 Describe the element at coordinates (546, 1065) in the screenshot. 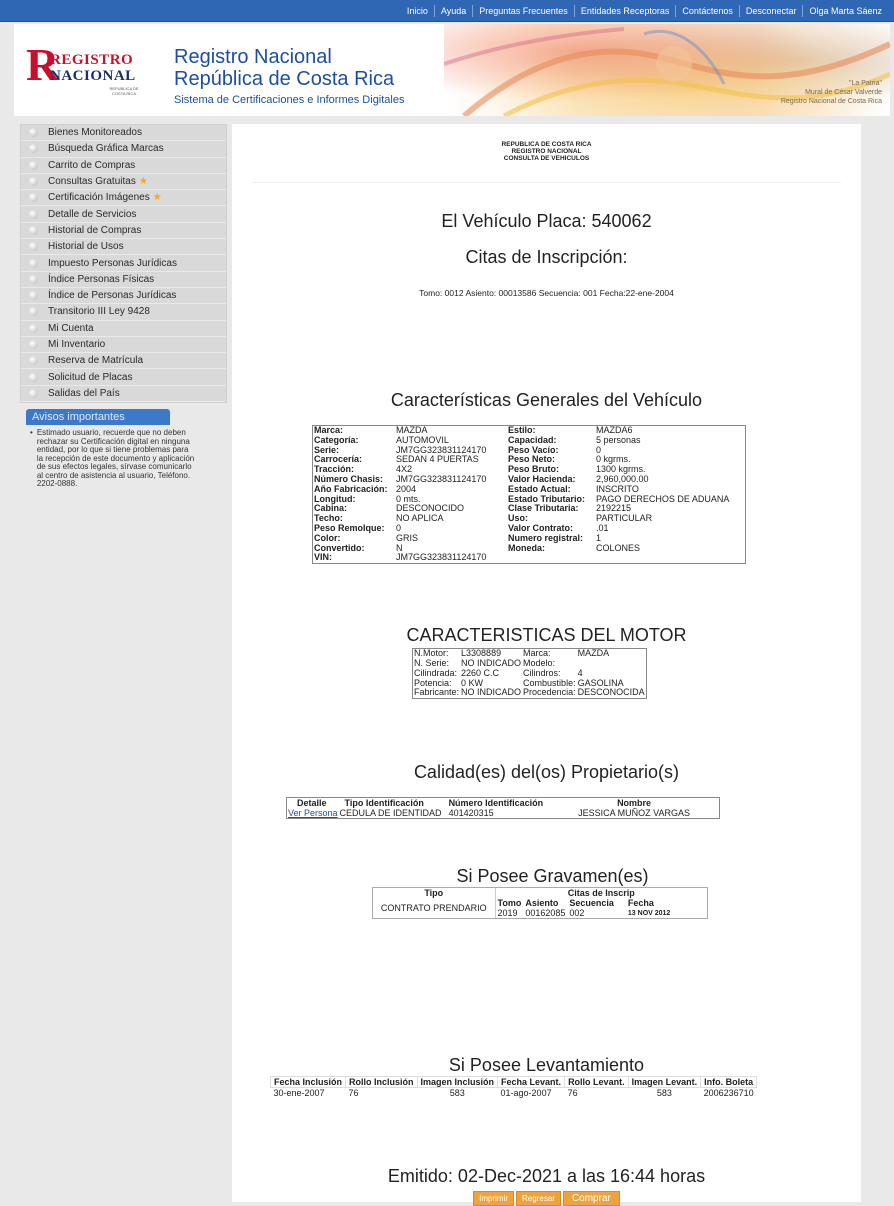

I see `levantamiento-title: Si Posee Levantamiento` at that location.